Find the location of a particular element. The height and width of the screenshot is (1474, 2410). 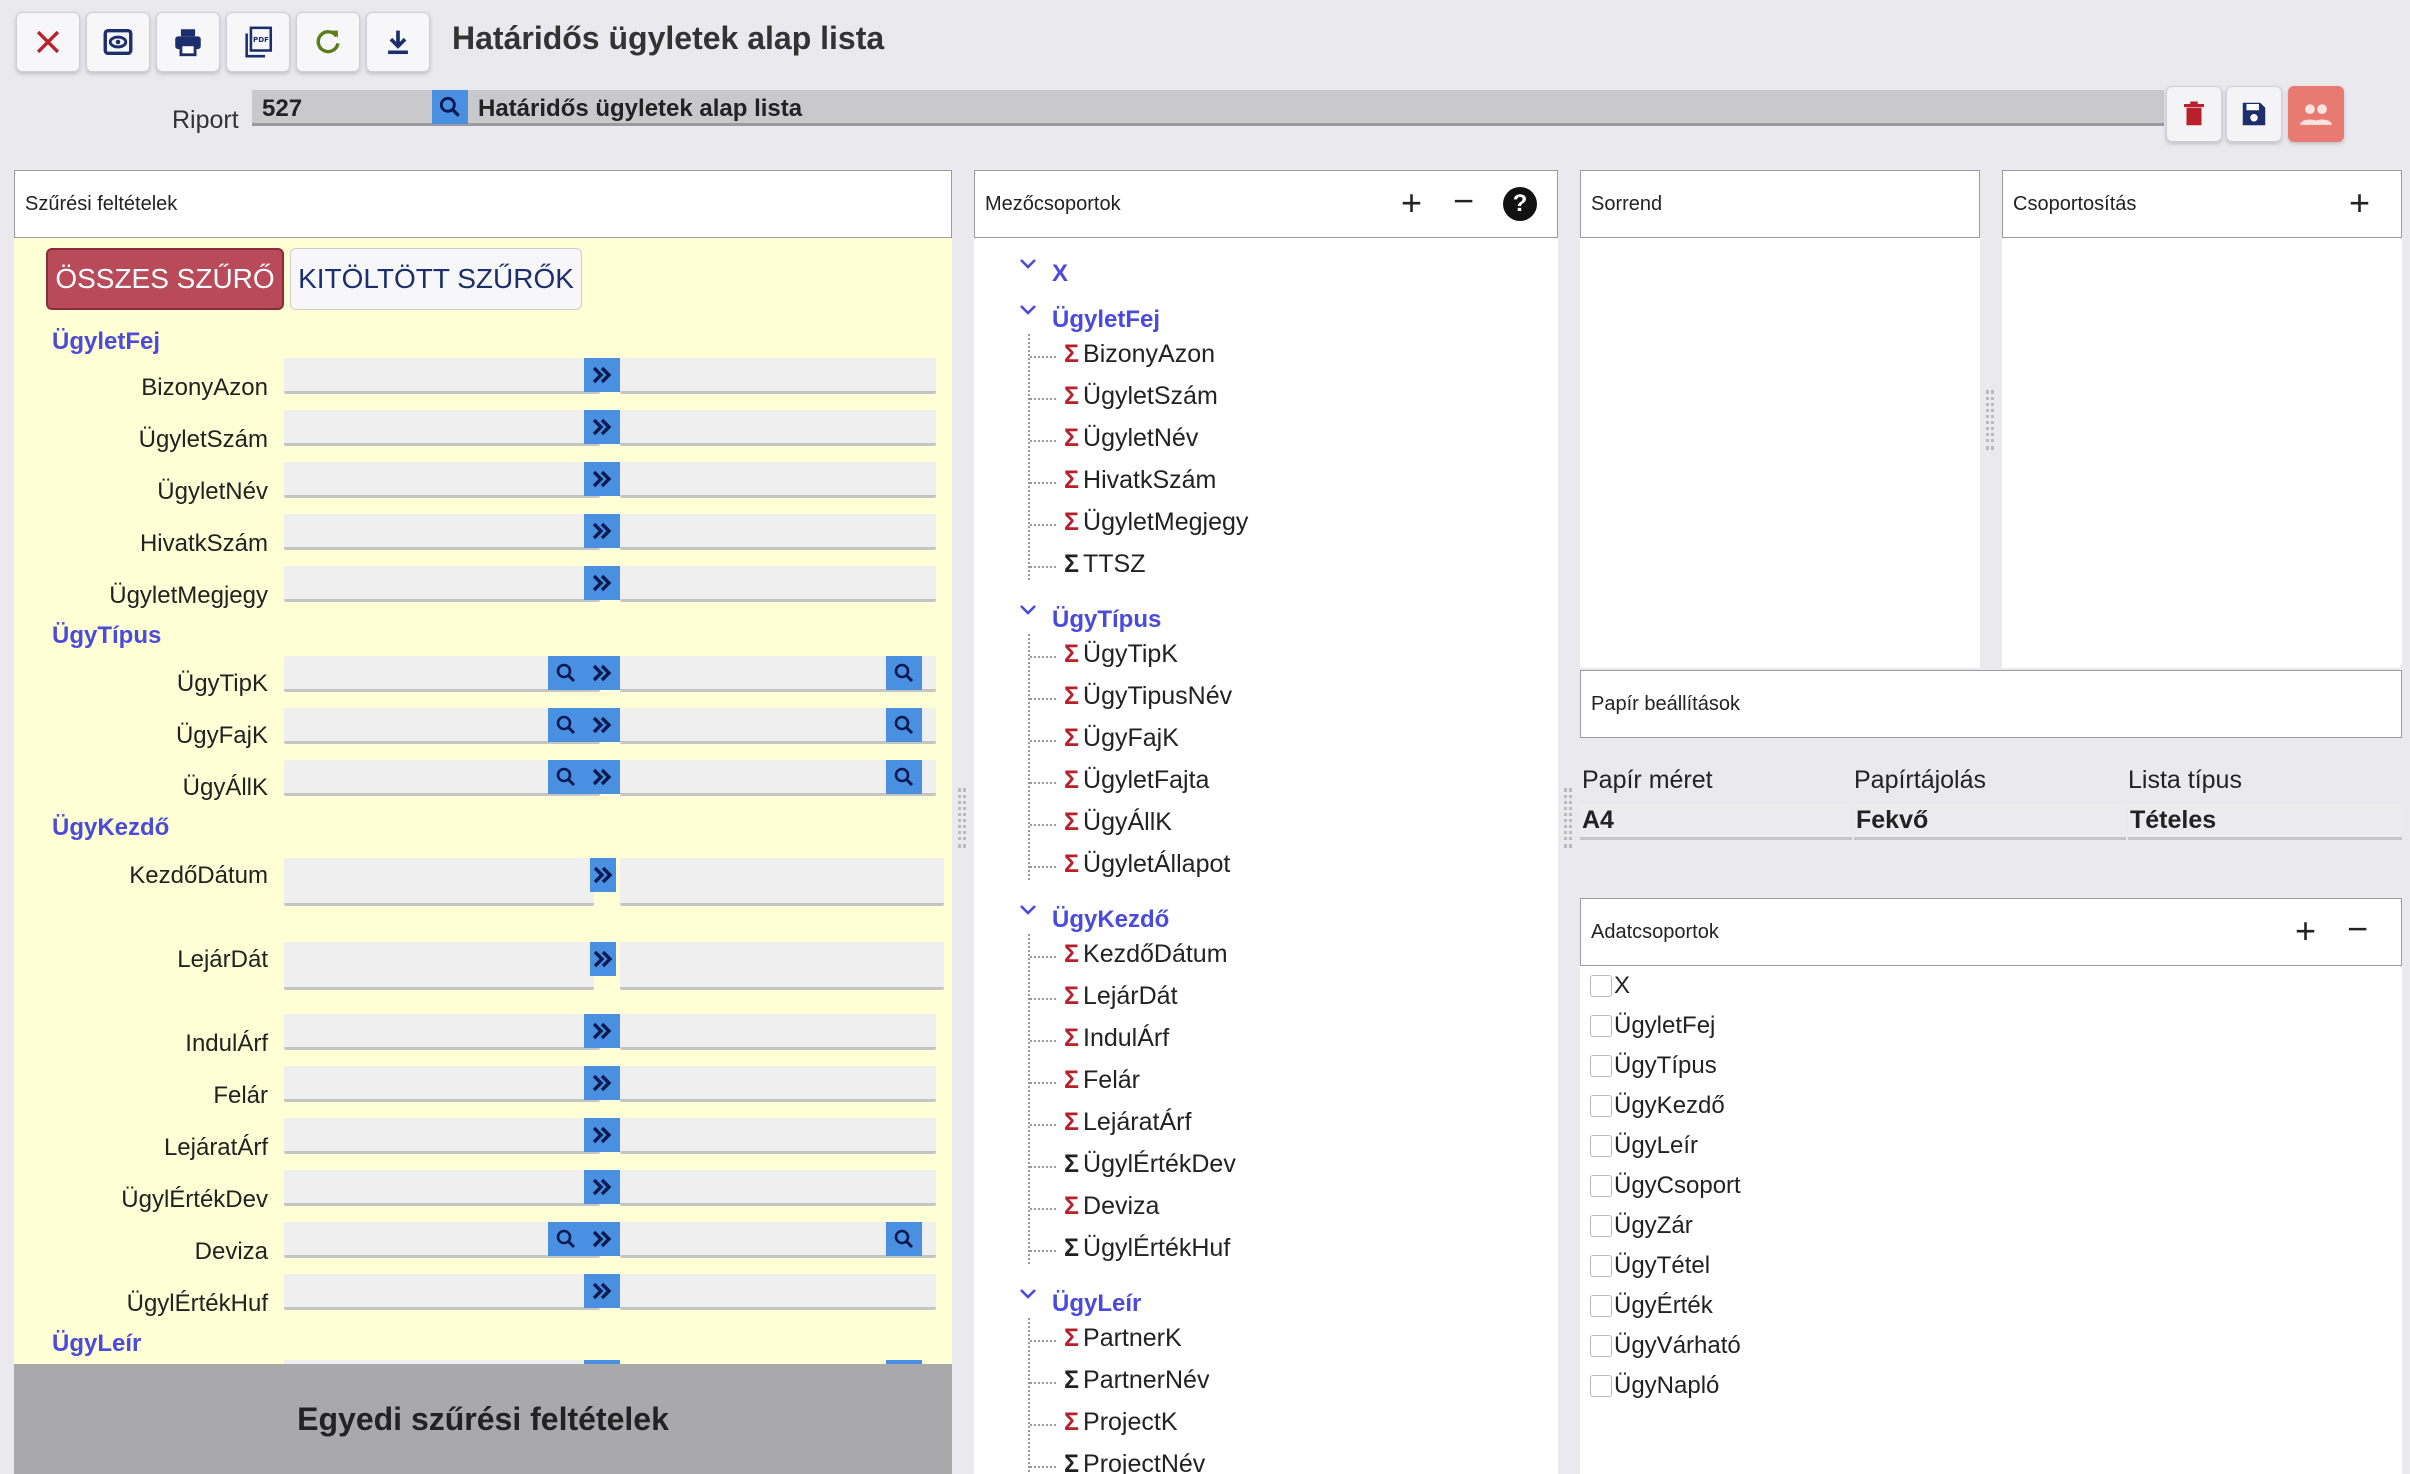

preview-button is located at coordinates (118, 42).